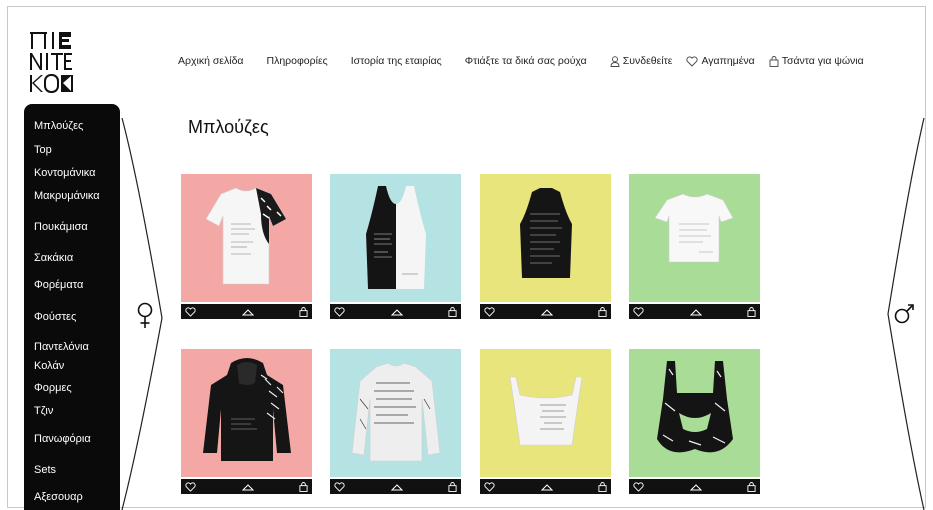 This screenshot has height=510, width=933. I want to click on sidebar-item-jackets: Σακάκια, so click(53, 258).